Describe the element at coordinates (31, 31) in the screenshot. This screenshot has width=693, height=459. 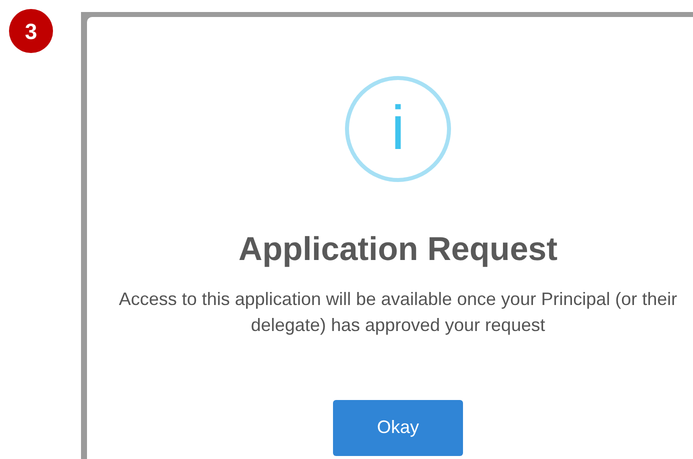
I see `step-badge: 3` at that location.